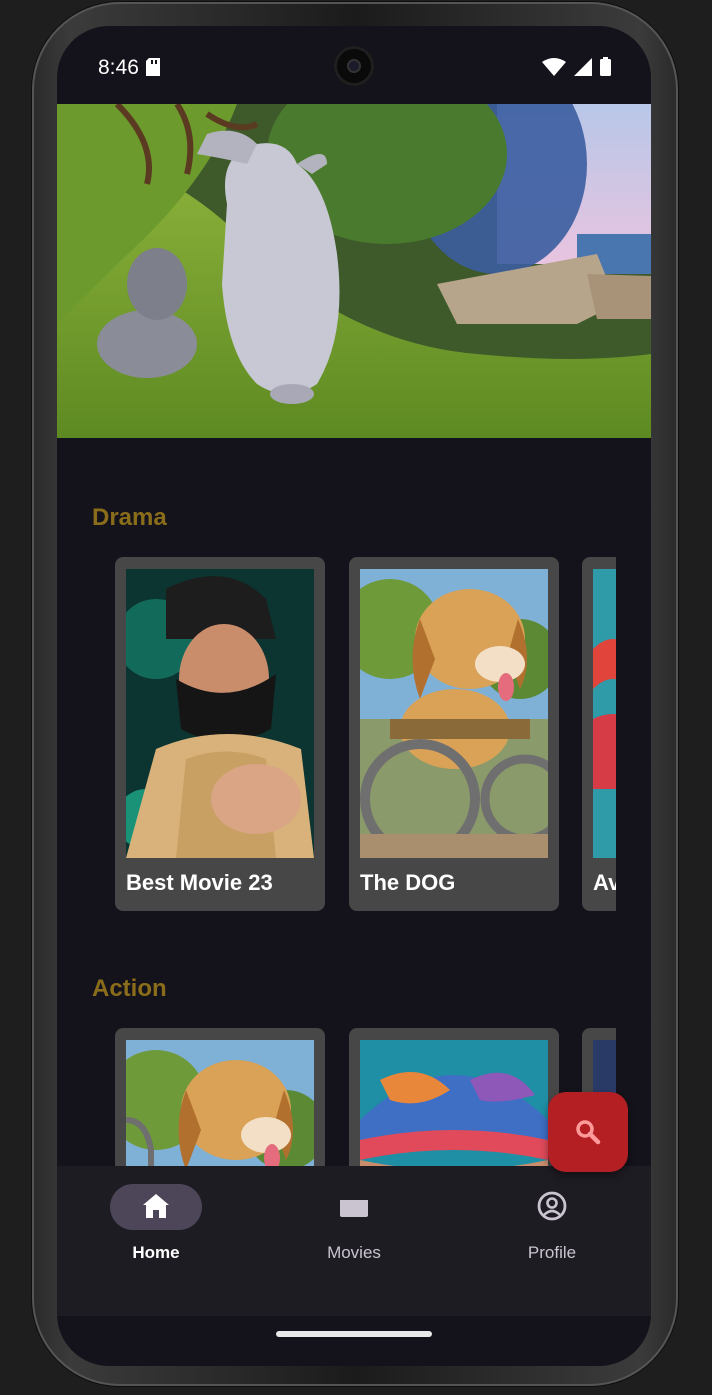 This screenshot has height=1395, width=712. Describe the element at coordinates (354, 1252) in the screenshot. I see `nav-label-movies: Movies` at that location.